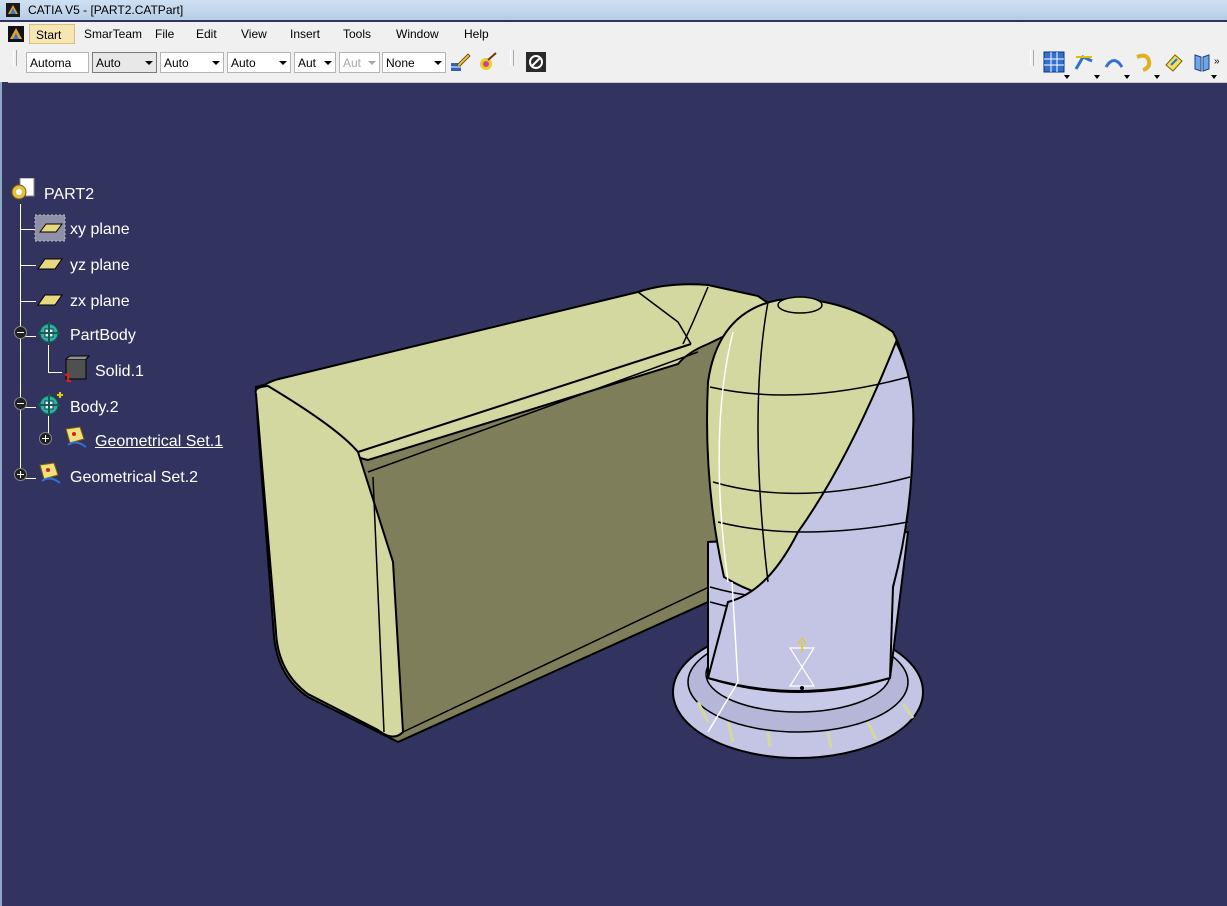 This screenshot has height=906, width=1227. I want to click on tree-label: yz plane, so click(100, 265).